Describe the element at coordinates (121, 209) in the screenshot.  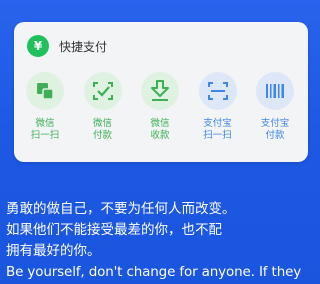
I see `quote-line: 勇敢的做自己，不要为任何人而改变。` at that location.